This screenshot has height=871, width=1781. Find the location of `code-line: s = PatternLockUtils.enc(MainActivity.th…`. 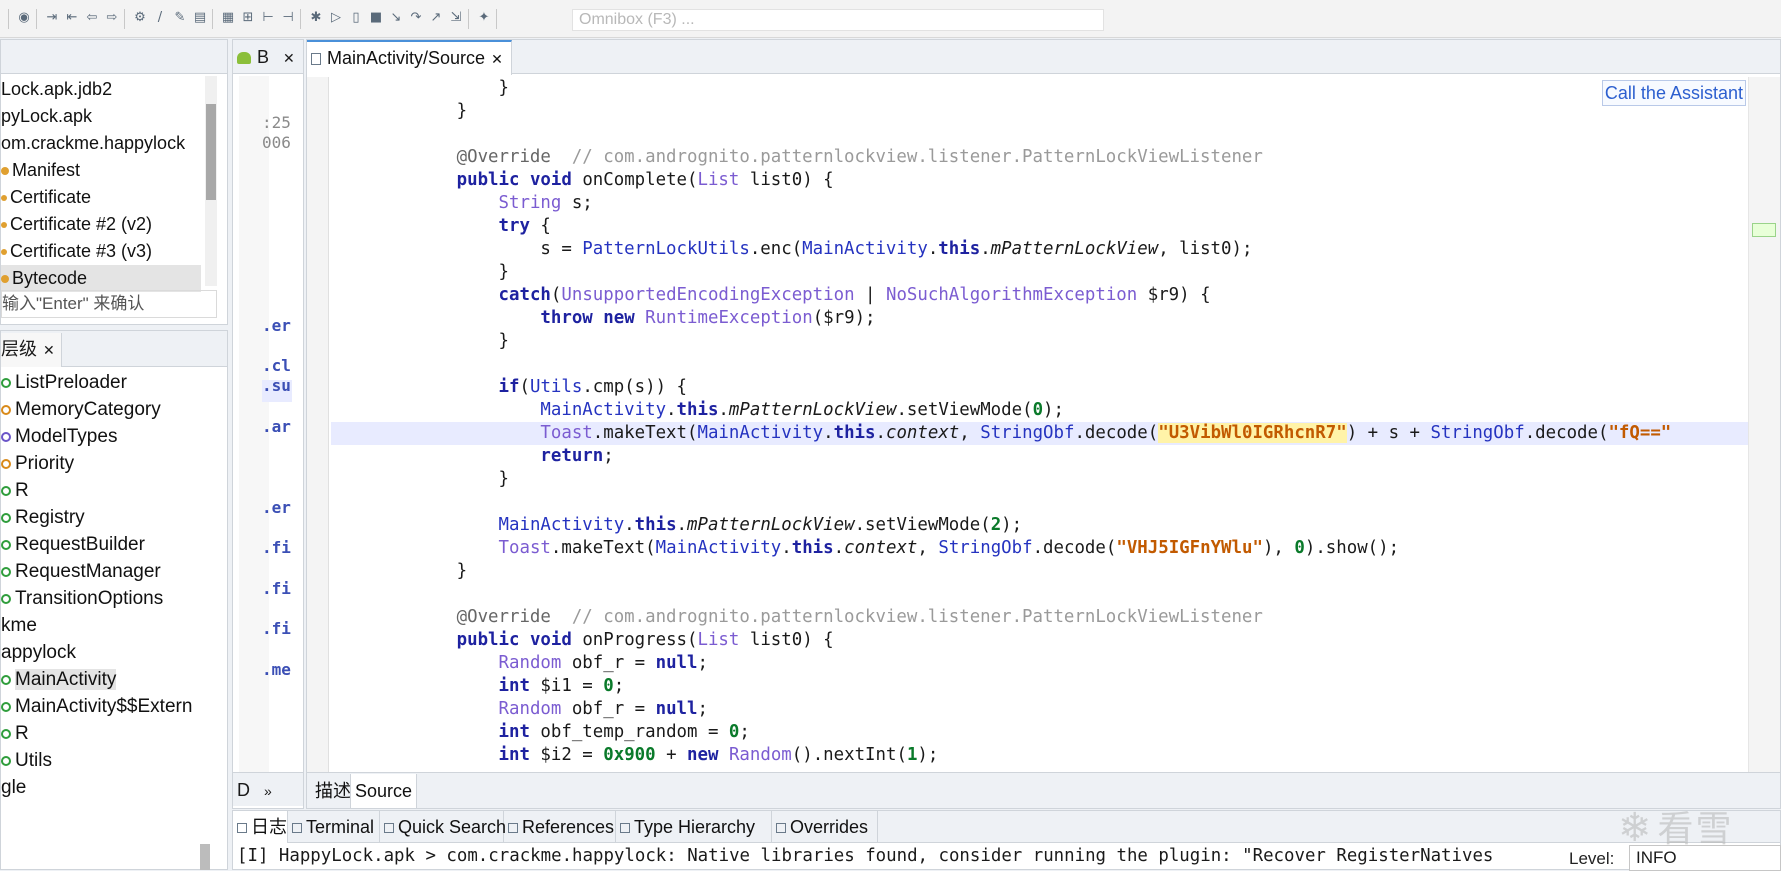

code-line: s = PatternLockUtils.enc(MainActivity.th… is located at coordinates (1041, 249).